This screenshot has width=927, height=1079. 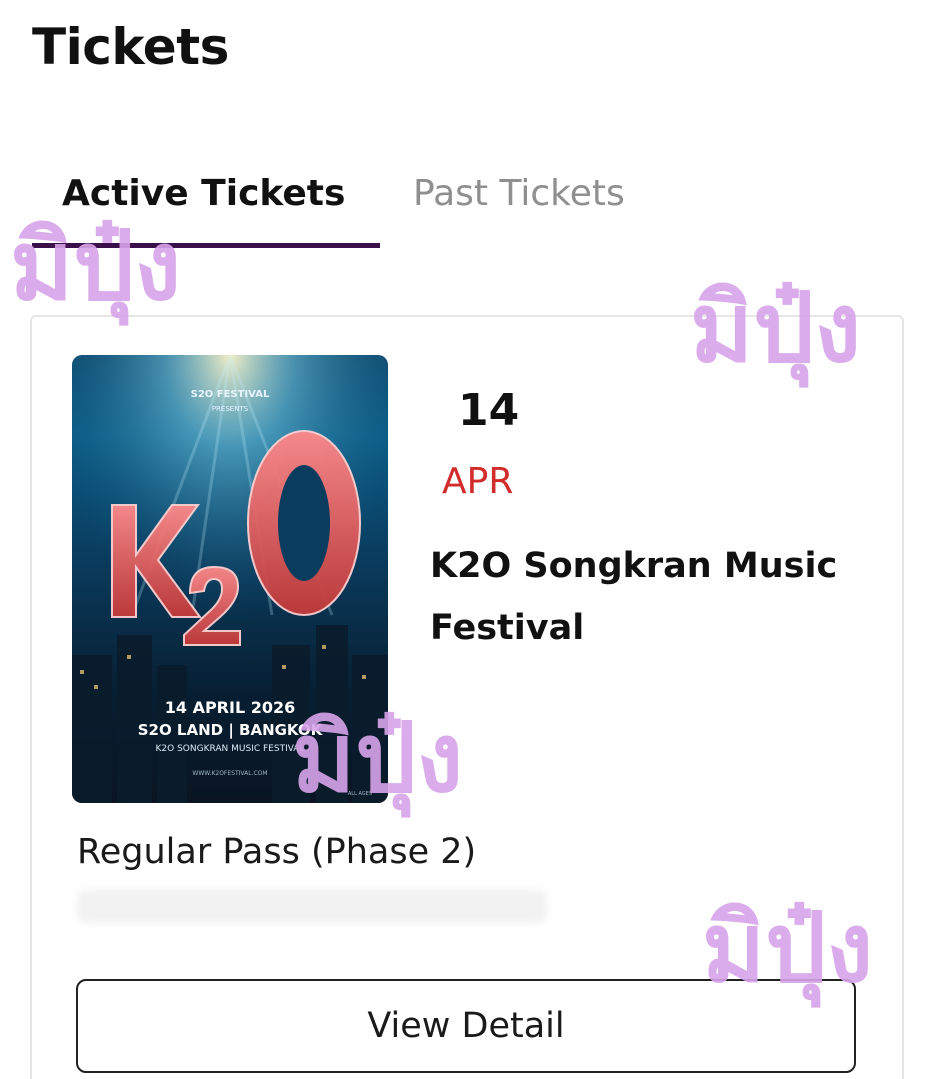 I want to click on active-tab-indicator, so click(x=206, y=245).